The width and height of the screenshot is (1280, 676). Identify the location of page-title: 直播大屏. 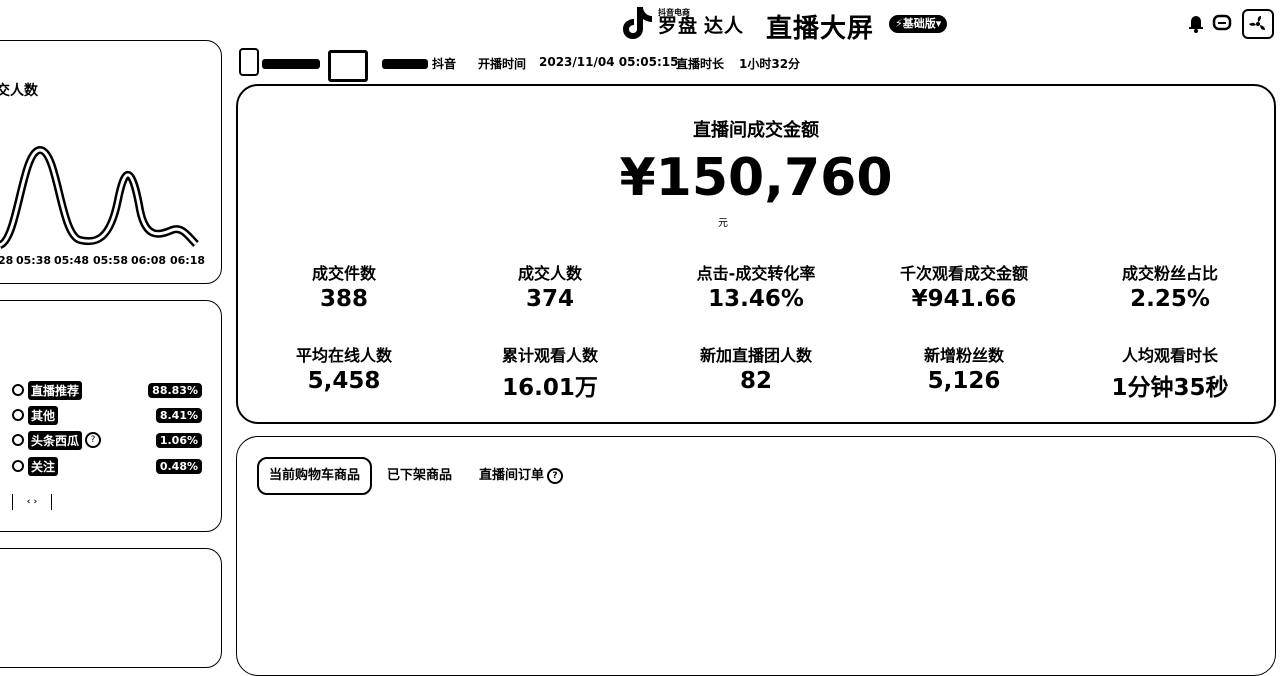
(820, 29).